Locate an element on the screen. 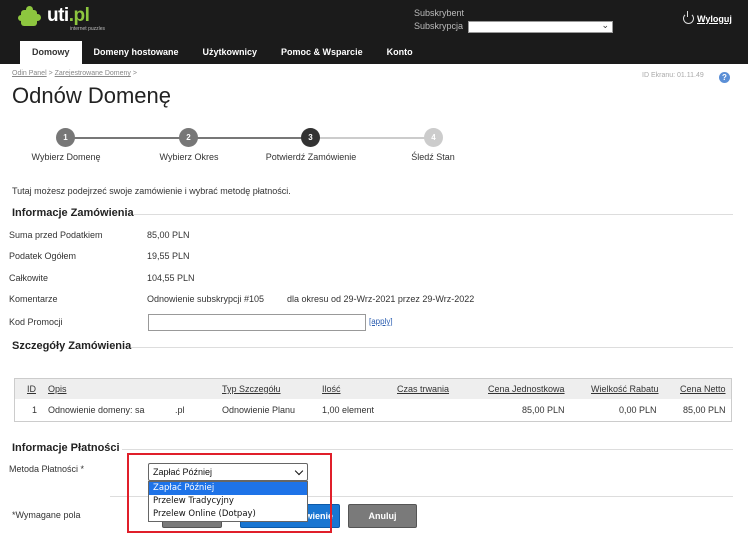 Image resolution: width=748 pixels, height=542 pixels. step-1-label: Wybierz Domenę is located at coordinates (66, 157).